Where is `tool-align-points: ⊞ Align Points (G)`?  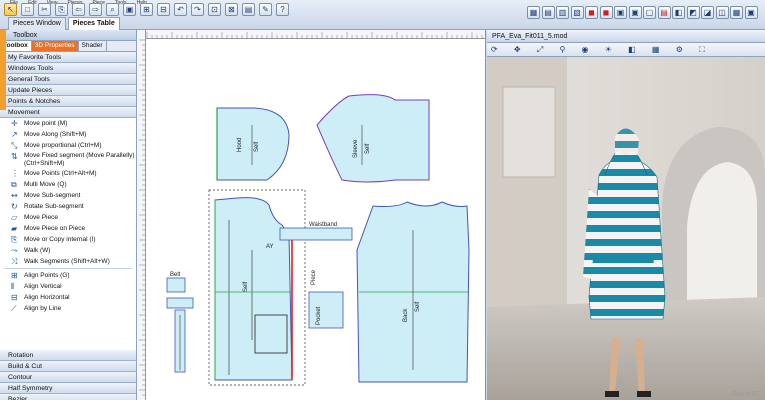 tool-align-points: ⊞ Align Points (G) is located at coordinates (68, 275).